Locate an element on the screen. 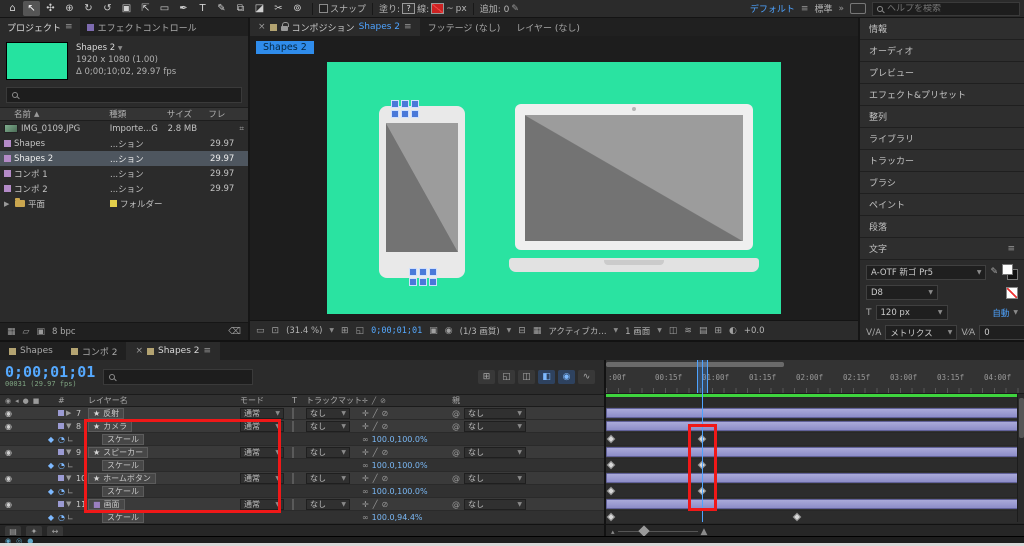 The image size is (1024, 546). new-composition-icon: ▣ is located at coordinates (40, 332).